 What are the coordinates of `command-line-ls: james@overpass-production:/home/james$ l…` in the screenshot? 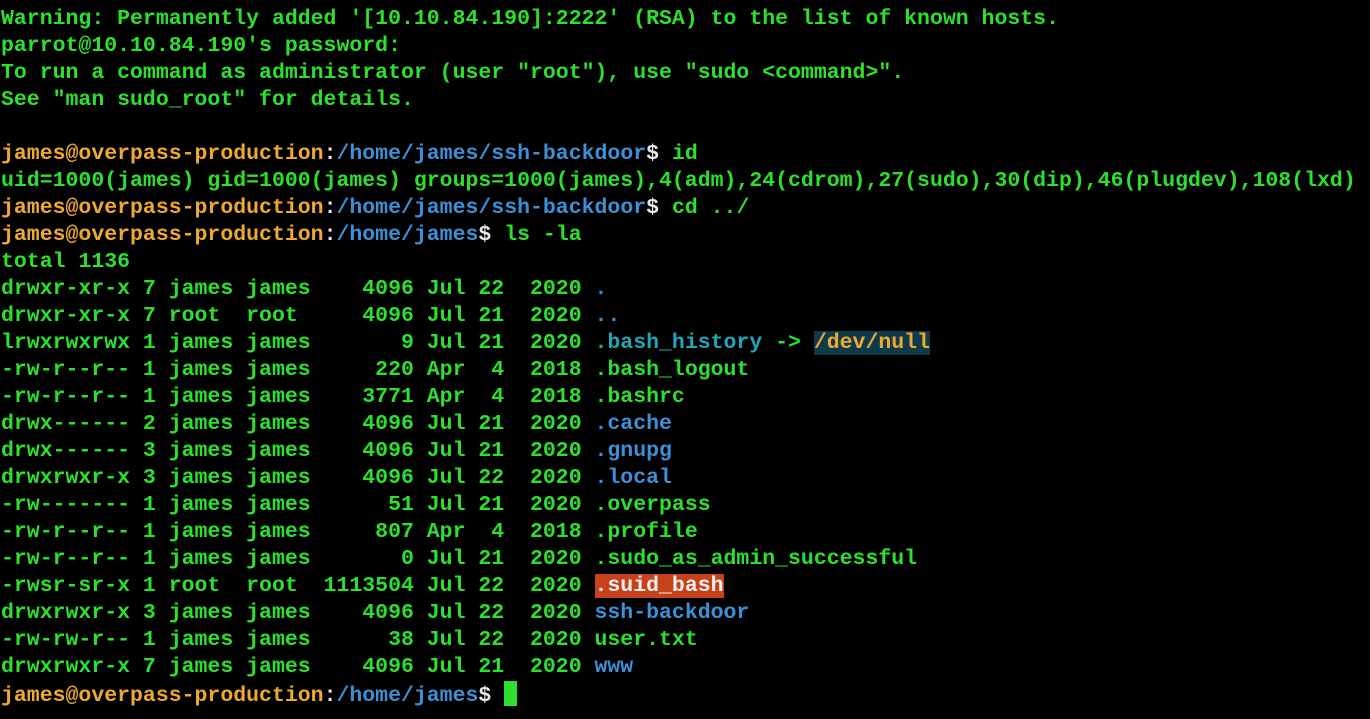 It's located at (291, 235).